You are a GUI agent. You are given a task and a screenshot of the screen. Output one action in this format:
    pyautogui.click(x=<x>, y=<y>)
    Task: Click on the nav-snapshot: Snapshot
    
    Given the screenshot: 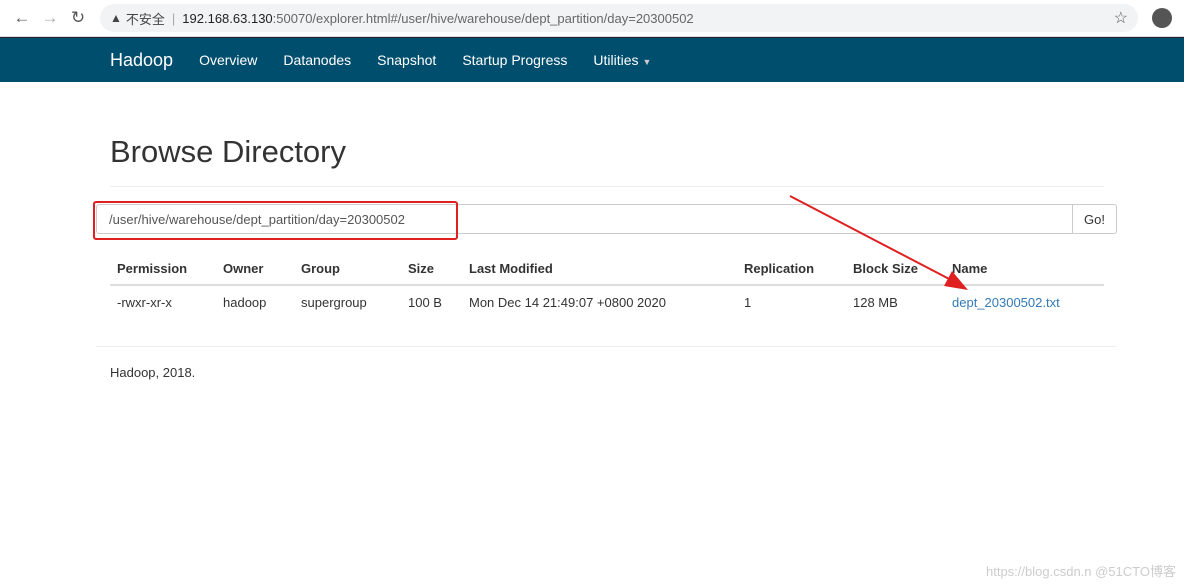 What is the action you would take?
    pyautogui.click(x=406, y=60)
    